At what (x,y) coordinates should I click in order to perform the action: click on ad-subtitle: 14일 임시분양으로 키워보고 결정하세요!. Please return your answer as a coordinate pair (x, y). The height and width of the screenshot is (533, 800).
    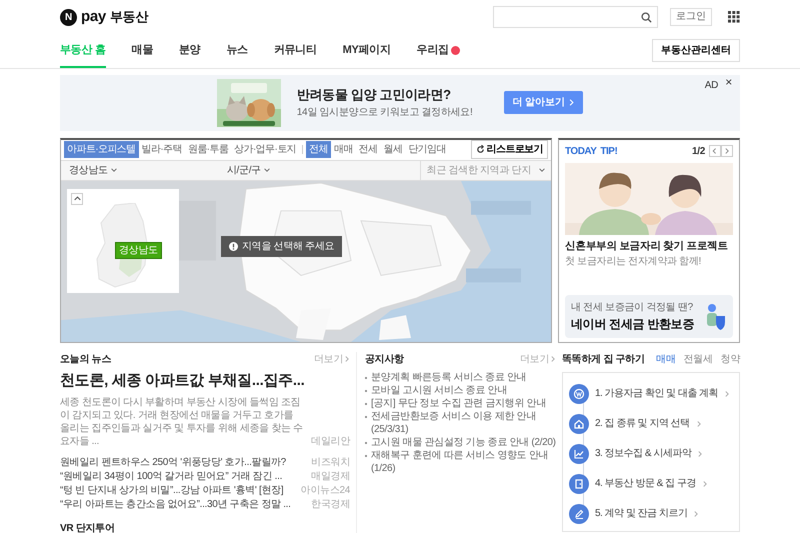
    Looking at the image, I should click on (384, 113).